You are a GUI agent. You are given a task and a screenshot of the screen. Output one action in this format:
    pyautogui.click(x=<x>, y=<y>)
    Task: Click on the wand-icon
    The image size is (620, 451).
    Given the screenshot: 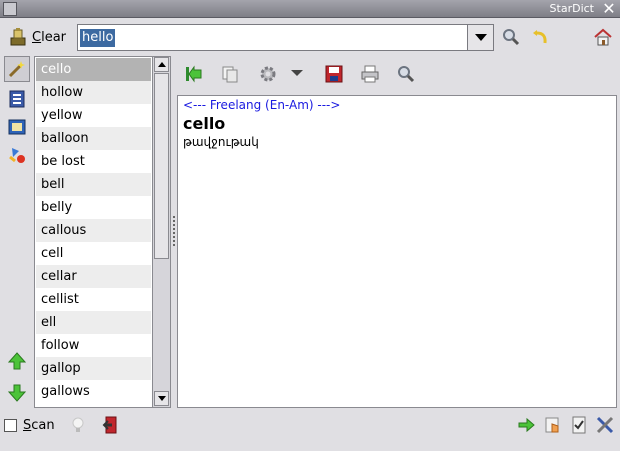 What is the action you would take?
    pyautogui.click(x=16, y=69)
    